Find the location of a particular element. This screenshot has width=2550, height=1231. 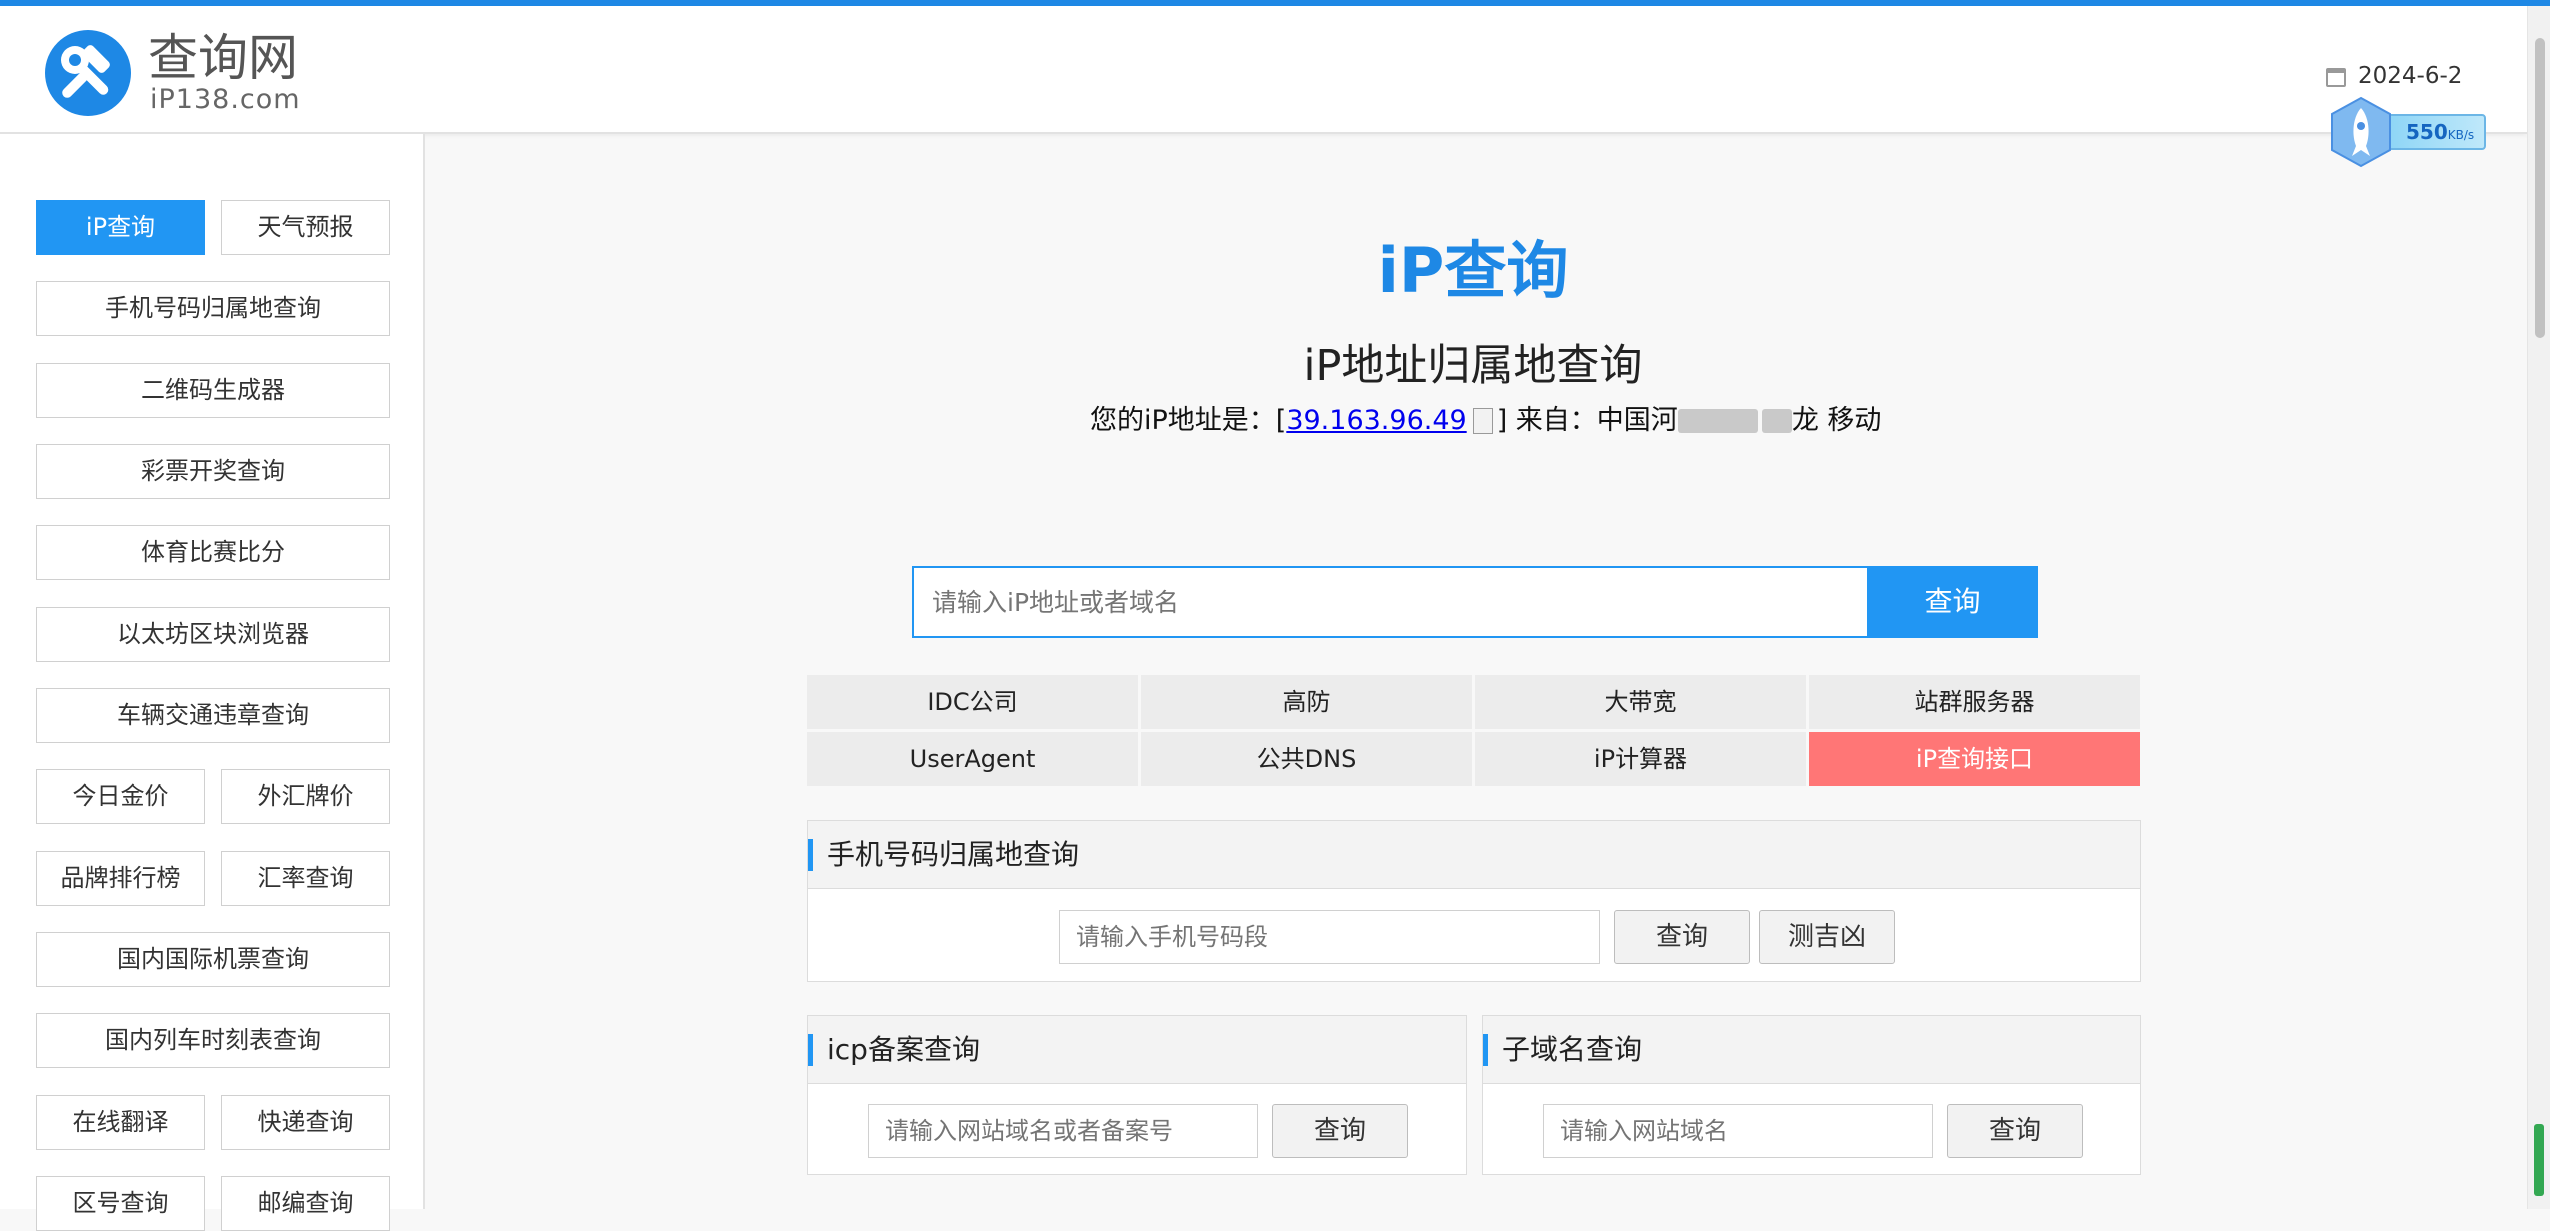

sidebar-item-brands: 品牌排行榜 is located at coordinates (120, 878).